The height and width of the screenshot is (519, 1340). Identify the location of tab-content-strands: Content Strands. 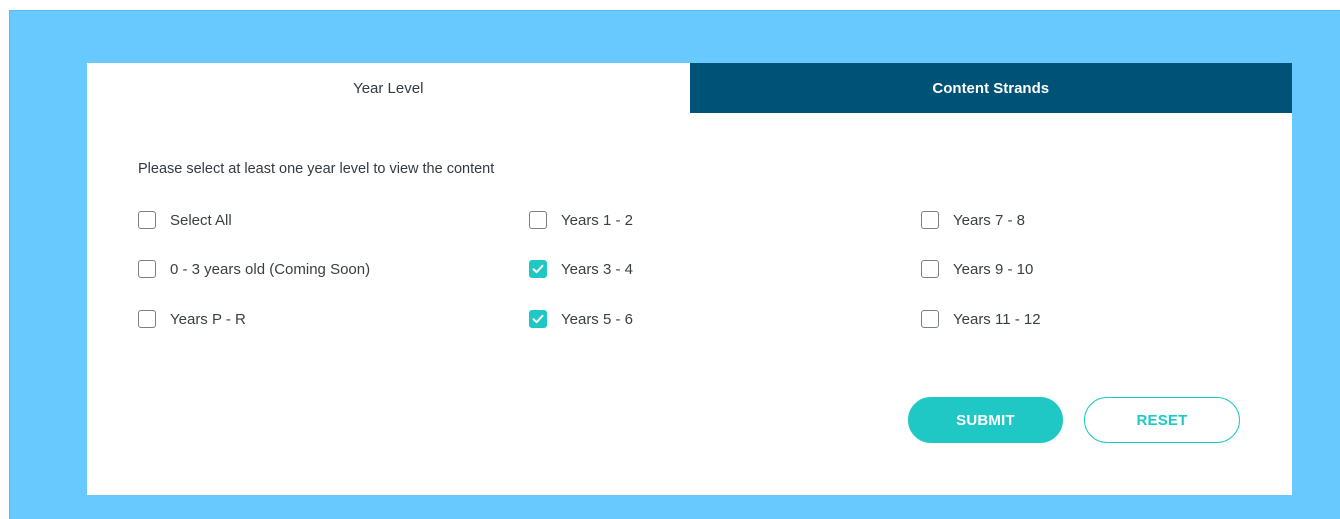
(990, 88).